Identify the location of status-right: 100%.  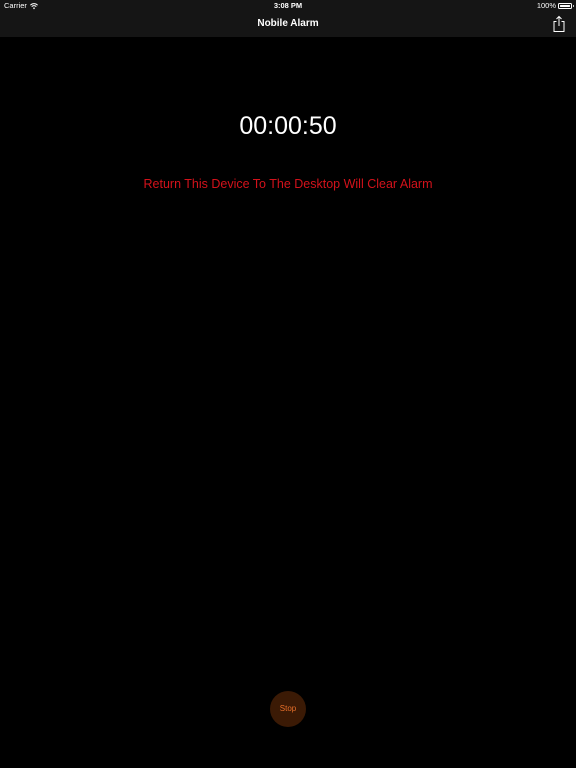
(555, 6).